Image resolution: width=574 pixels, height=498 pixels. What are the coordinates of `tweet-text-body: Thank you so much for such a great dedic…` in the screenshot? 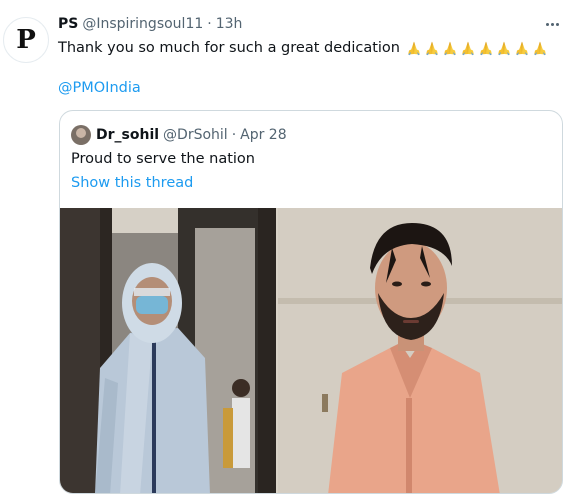 It's located at (229, 48).